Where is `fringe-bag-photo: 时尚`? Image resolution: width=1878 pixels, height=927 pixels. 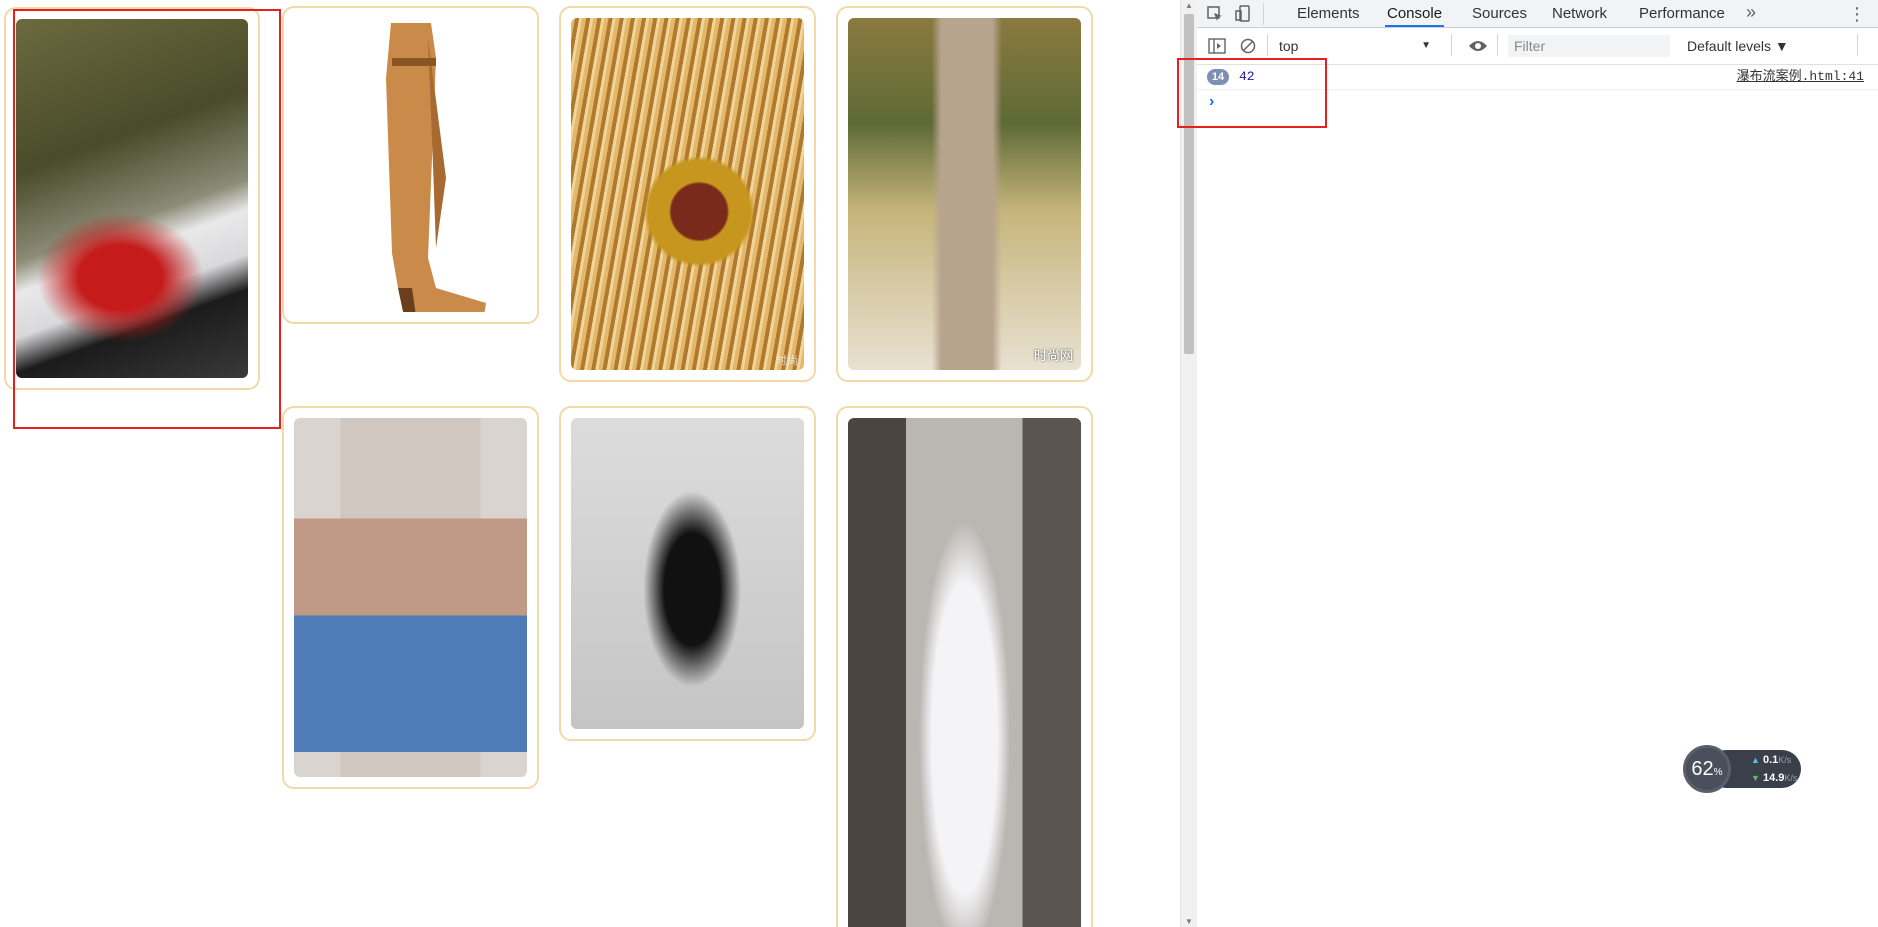
fringe-bag-photo: 时尚 is located at coordinates (687, 194).